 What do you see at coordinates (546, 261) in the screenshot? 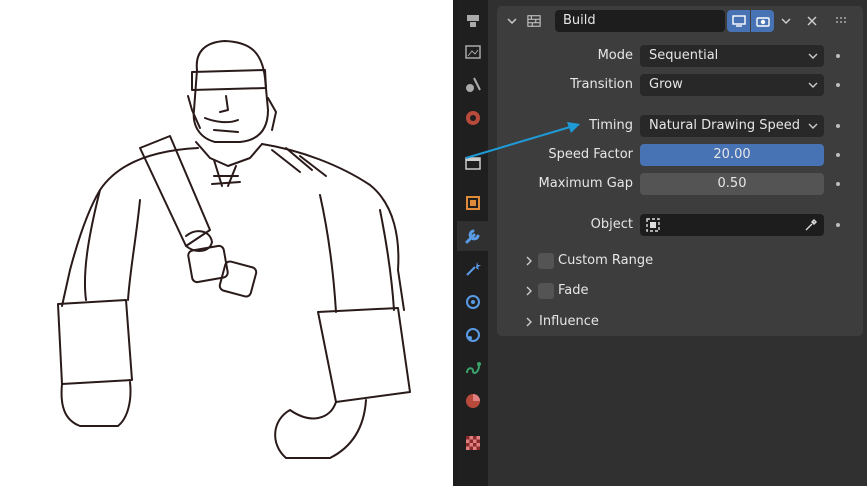
I see `custom-range-checkbox` at bounding box center [546, 261].